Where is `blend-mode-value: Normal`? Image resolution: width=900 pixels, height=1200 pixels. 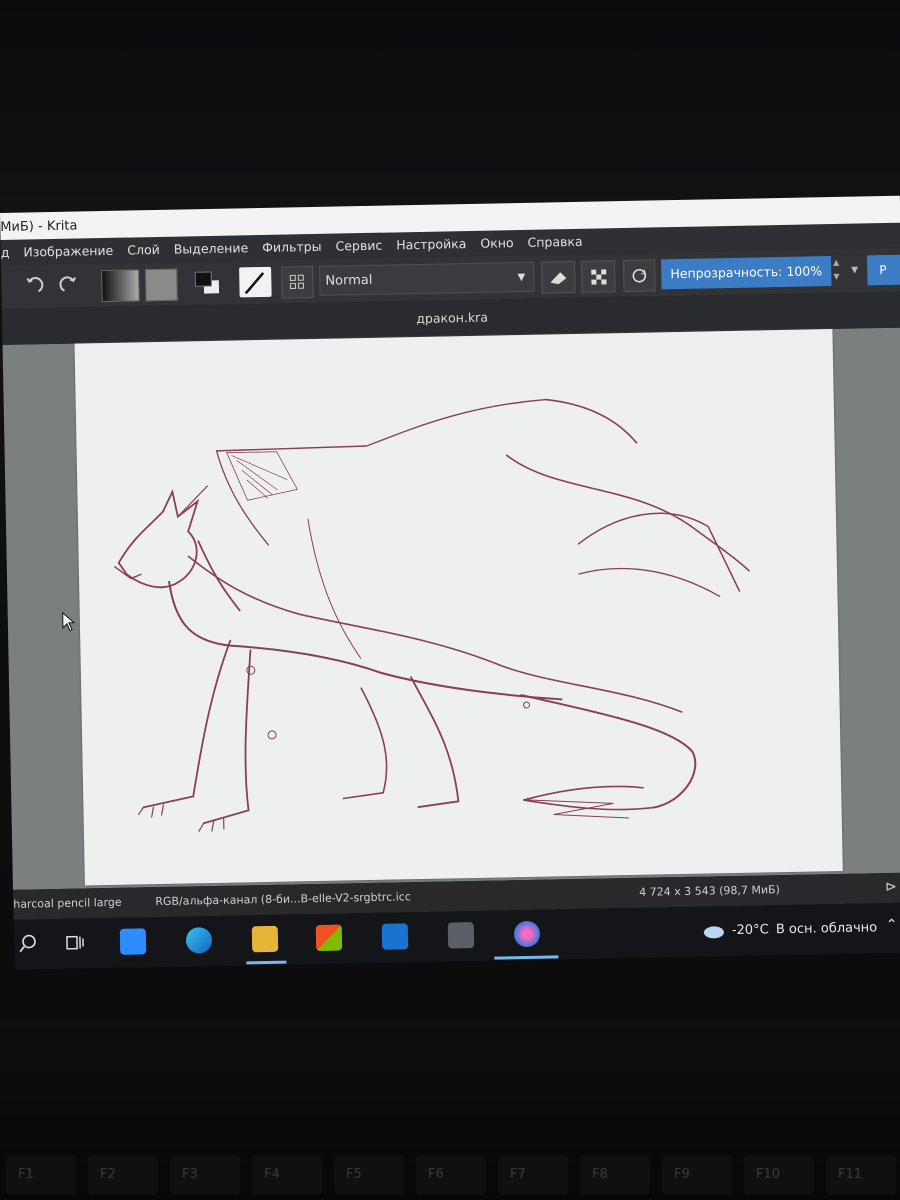 blend-mode-value: Normal is located at coordinates (349, 280).